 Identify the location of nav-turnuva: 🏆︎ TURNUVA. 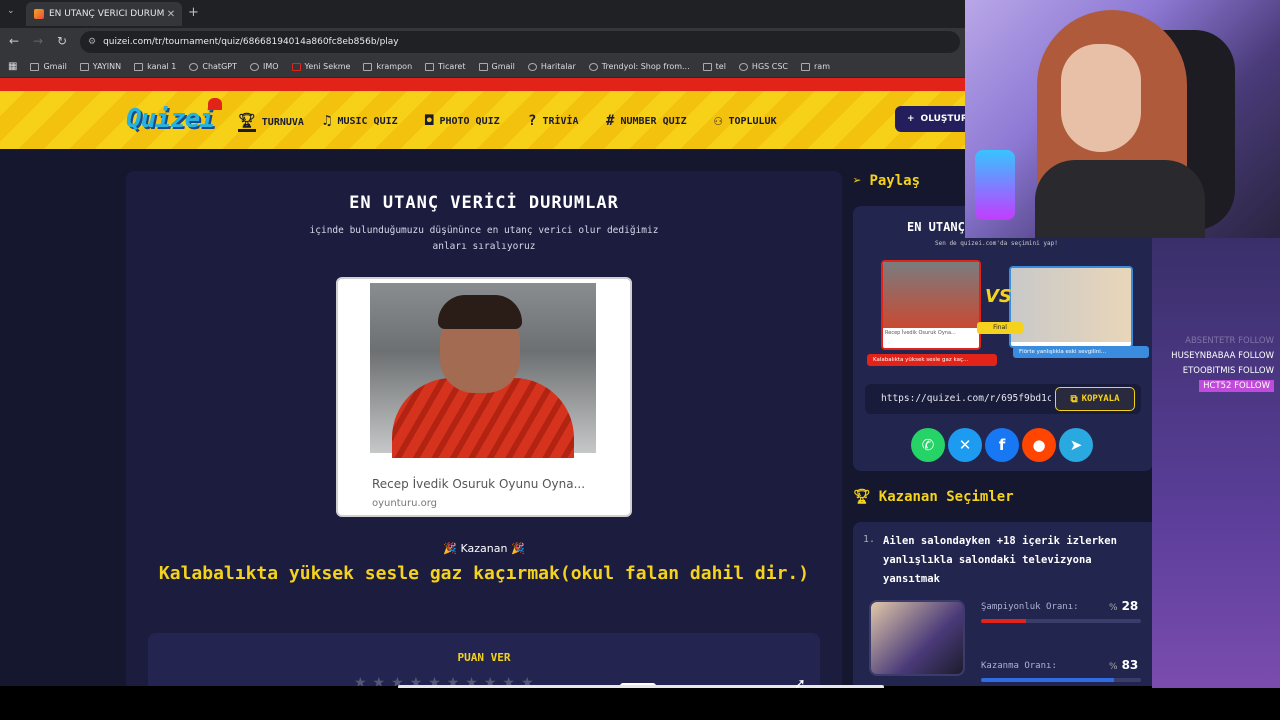
(271, 122).